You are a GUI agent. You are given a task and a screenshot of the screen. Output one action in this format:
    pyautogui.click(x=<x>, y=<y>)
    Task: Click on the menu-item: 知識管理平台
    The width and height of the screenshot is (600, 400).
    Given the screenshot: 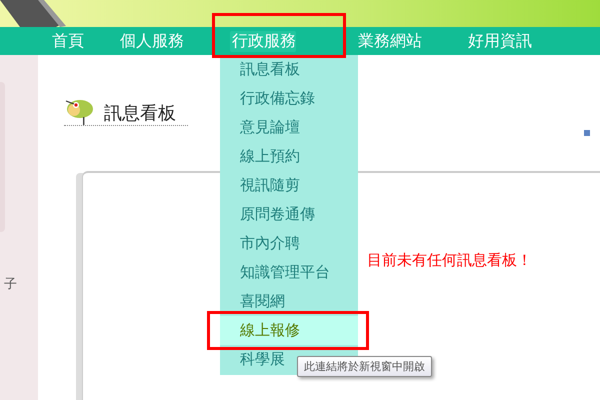 What is the action you would take?
    pyautogui.click(x=289, y=272)
    